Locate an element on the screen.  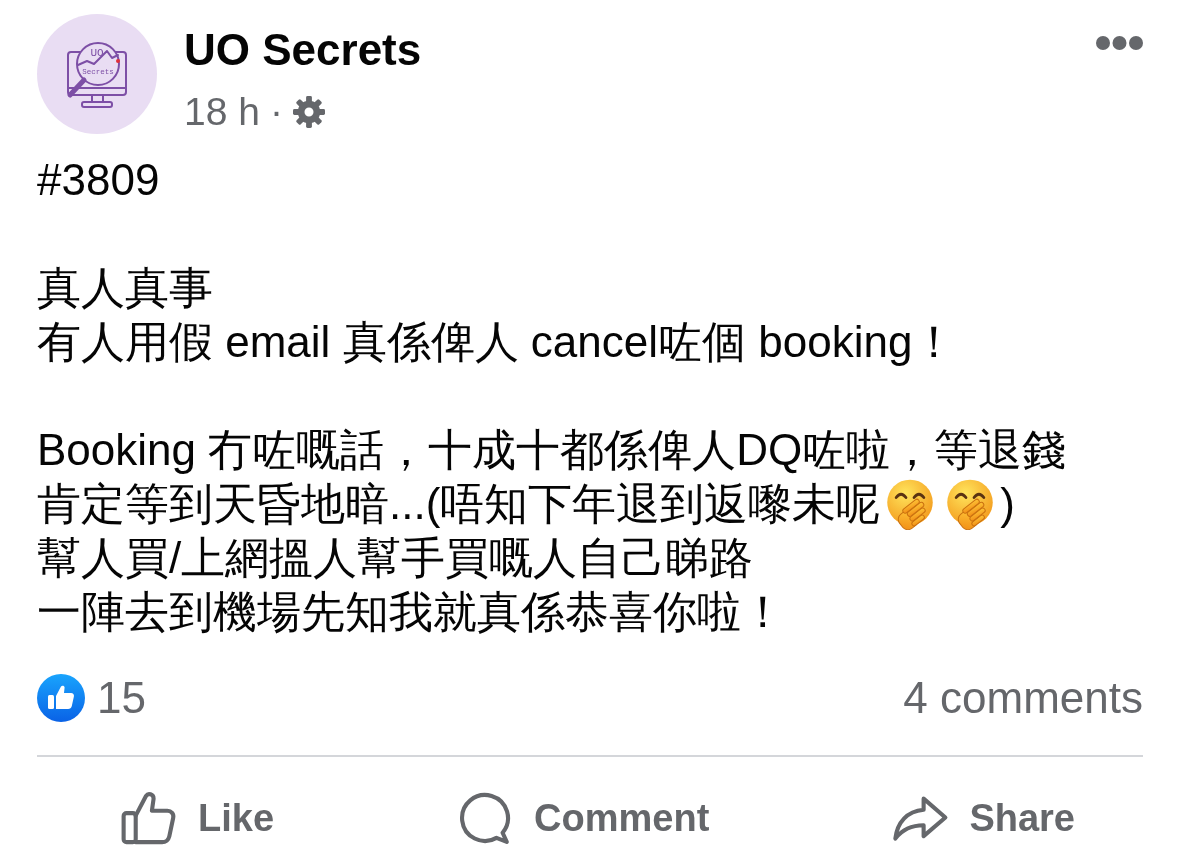
post-time: 18 h is located at coordinates (222, 112).